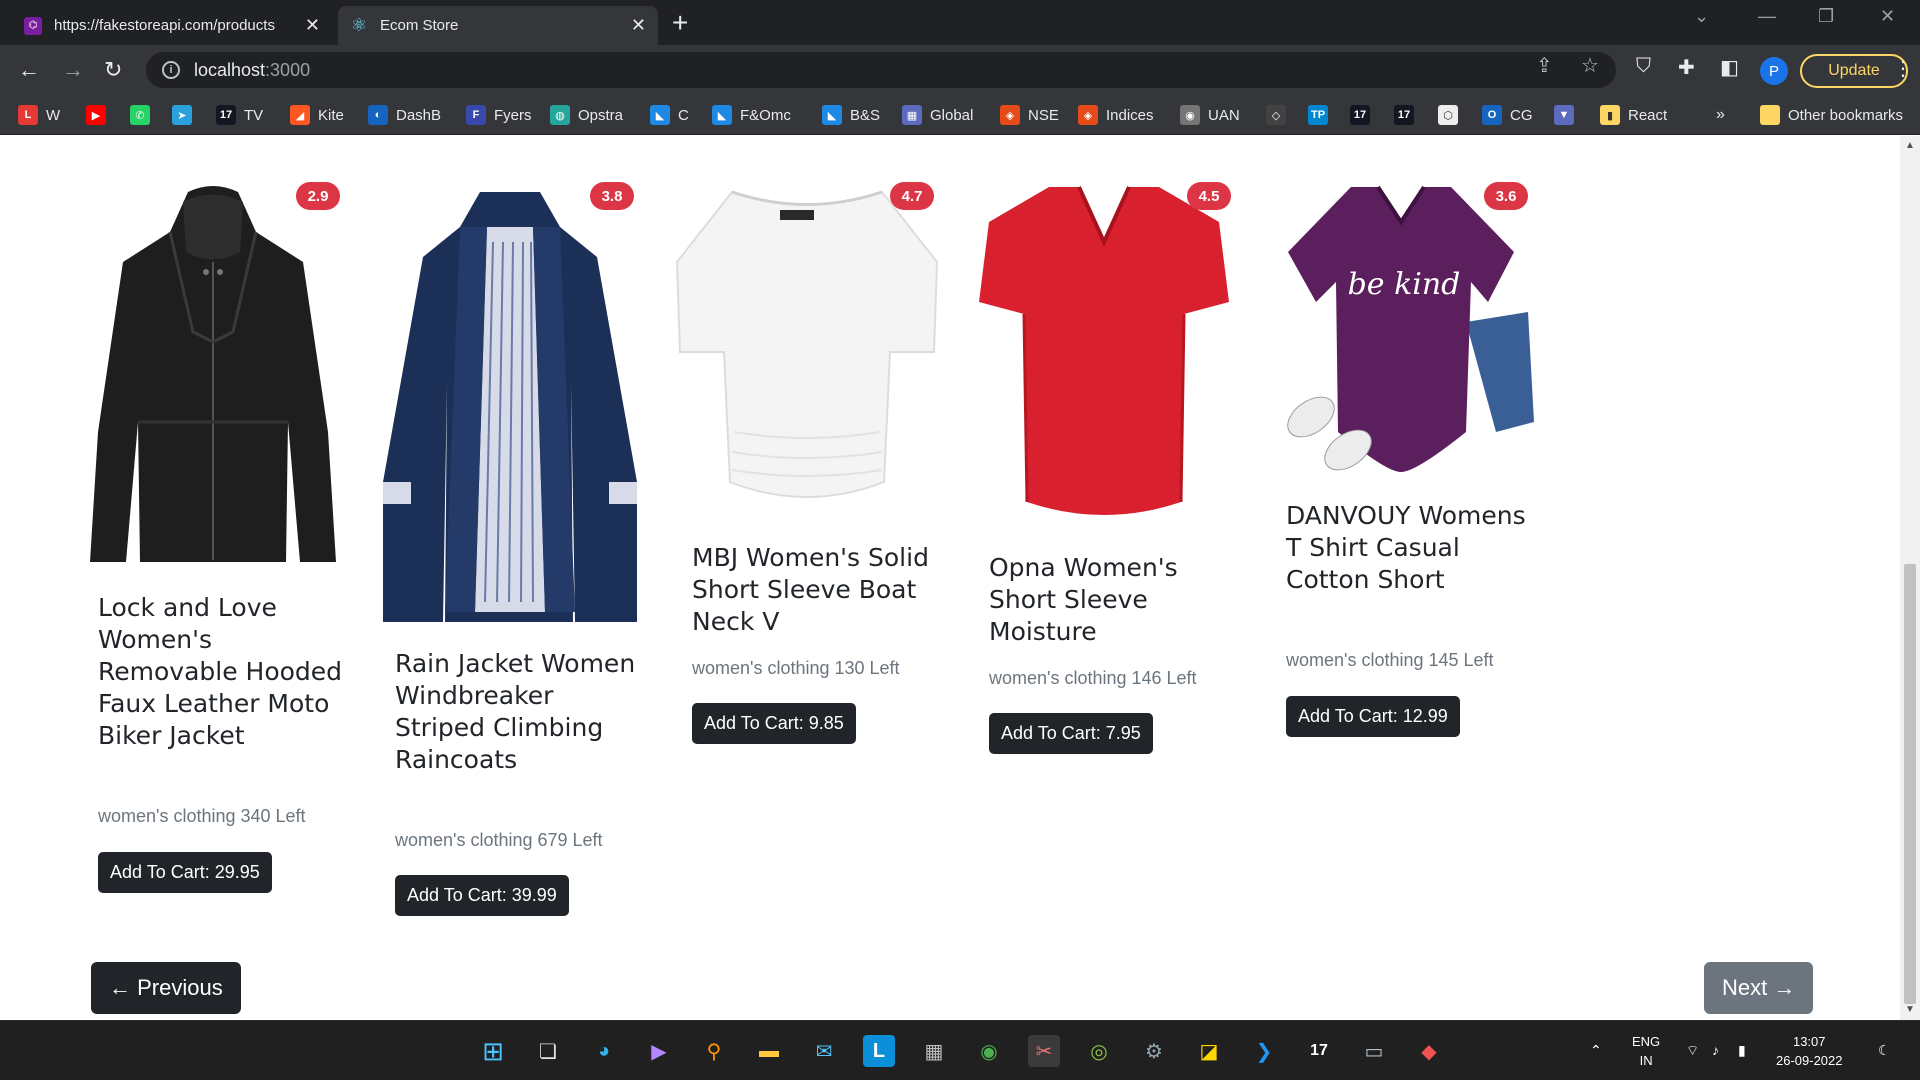 The height and width of the screenshot is (1080, 1920). What do you see at coordinates (1692, 1050) in the screenshot?
I see `wifi-icon: ⌔` at bounding box center [1692, 1050].